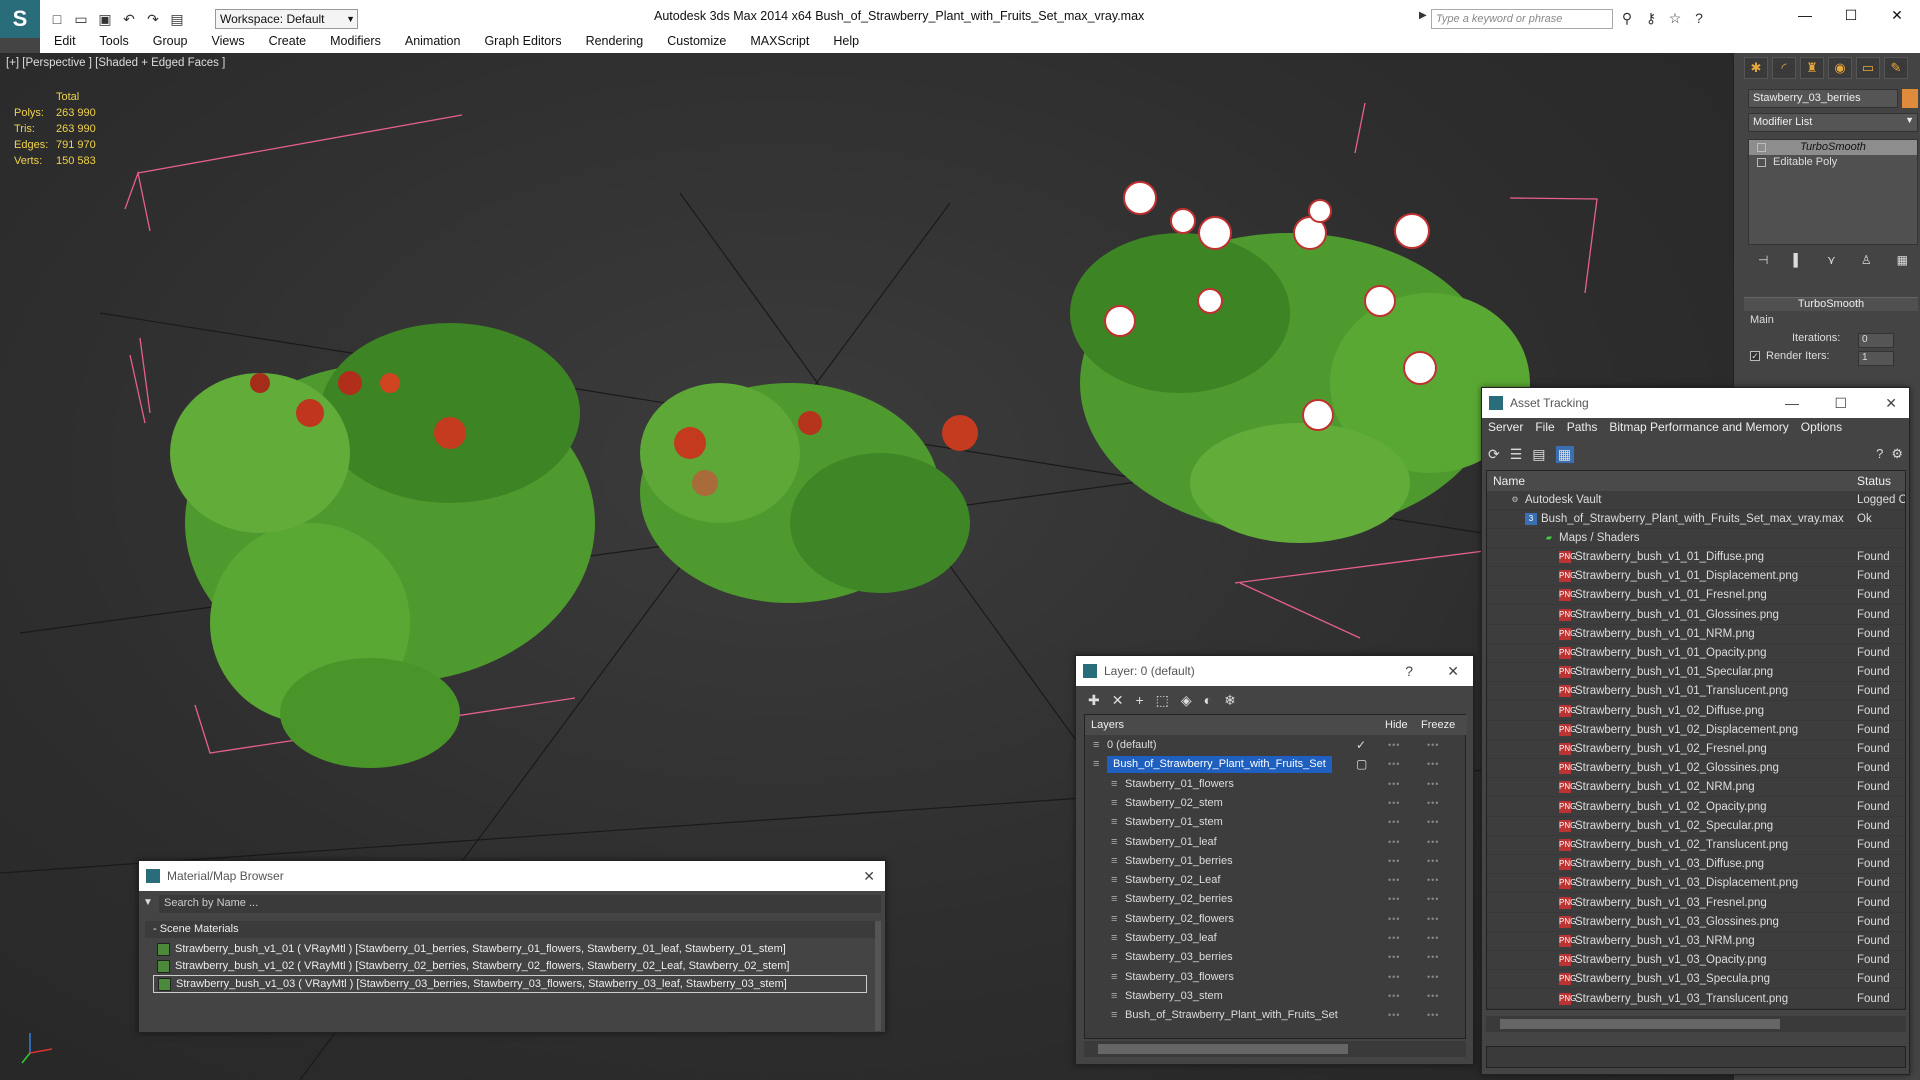  Describe the element at coordinates (1627, 18) in the screenshot. I see `binoculars-icon: ⚲` at that location.